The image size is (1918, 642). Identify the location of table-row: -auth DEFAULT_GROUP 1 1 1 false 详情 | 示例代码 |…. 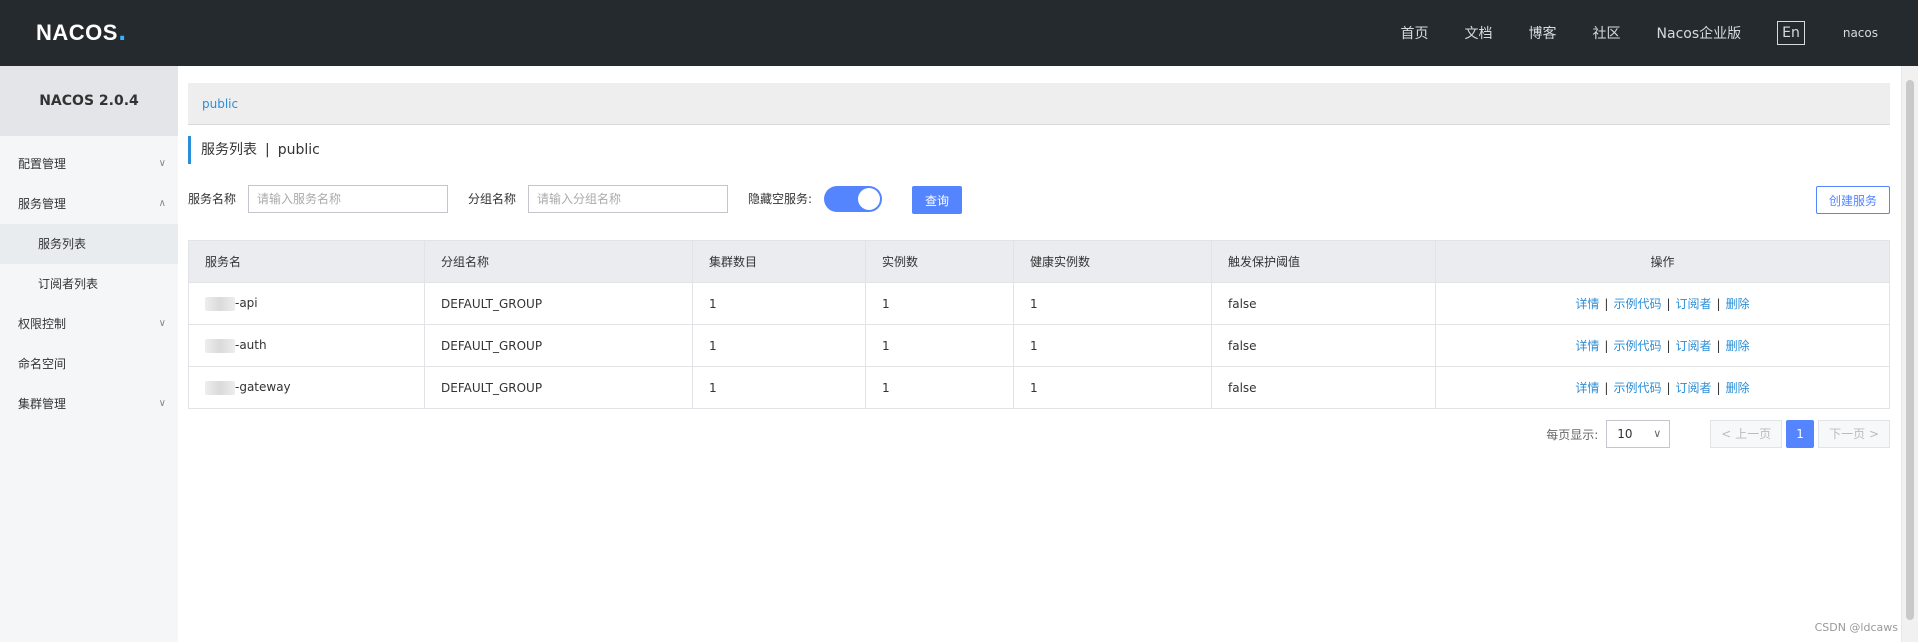
(1039, 345).